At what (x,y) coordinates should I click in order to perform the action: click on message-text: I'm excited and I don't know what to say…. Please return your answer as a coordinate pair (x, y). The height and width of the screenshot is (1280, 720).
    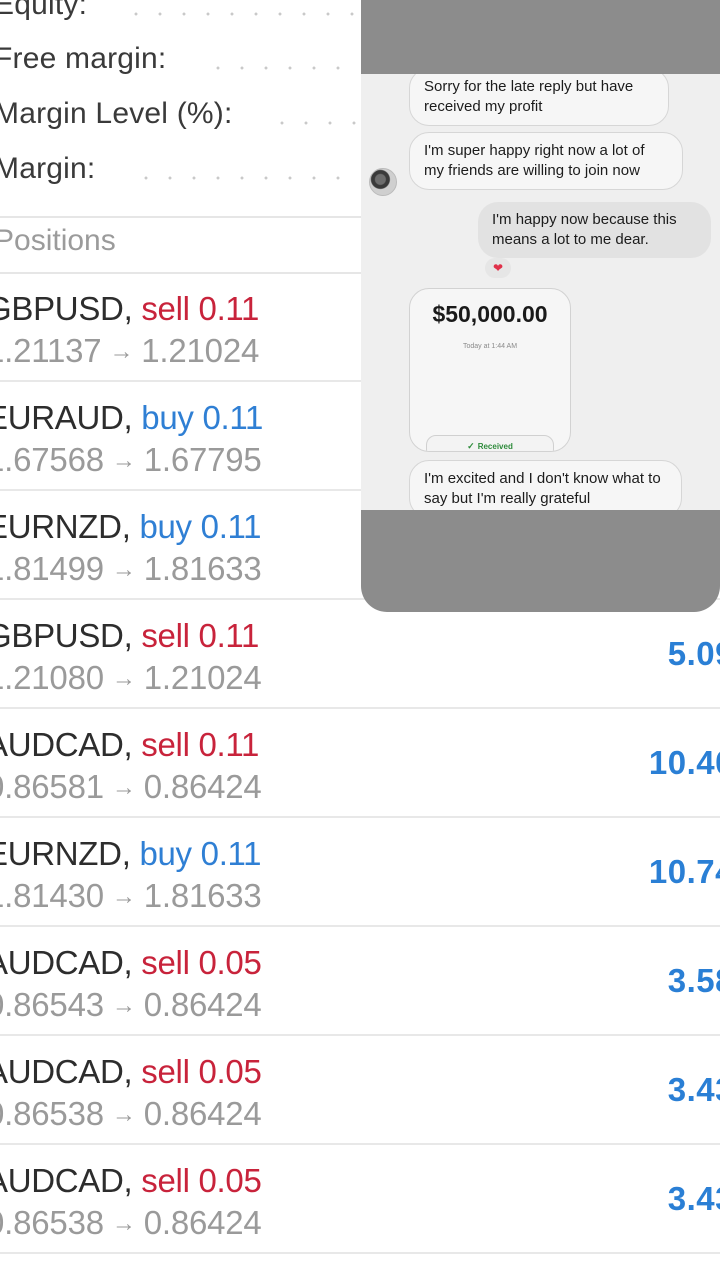
    Looking at the image, I should click on (542, 488).